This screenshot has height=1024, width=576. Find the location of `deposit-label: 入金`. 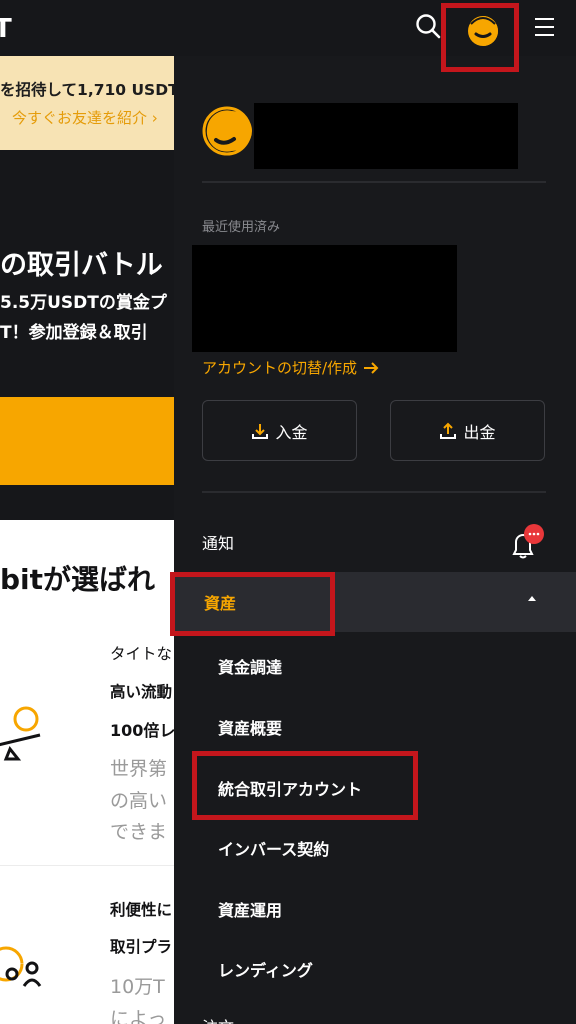

deposit-label: 入金 is located at coordinates (291, 432).